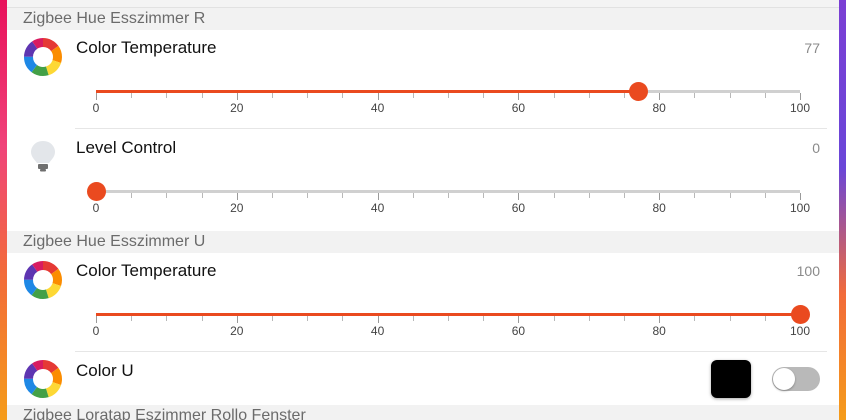 This screenshot has width=846, height=420. Describe the element at coordinates (423, 412) in the screenshot. I see `group-header: Zigbee Loratap Eszimmer Rollo Fenster` at that location.